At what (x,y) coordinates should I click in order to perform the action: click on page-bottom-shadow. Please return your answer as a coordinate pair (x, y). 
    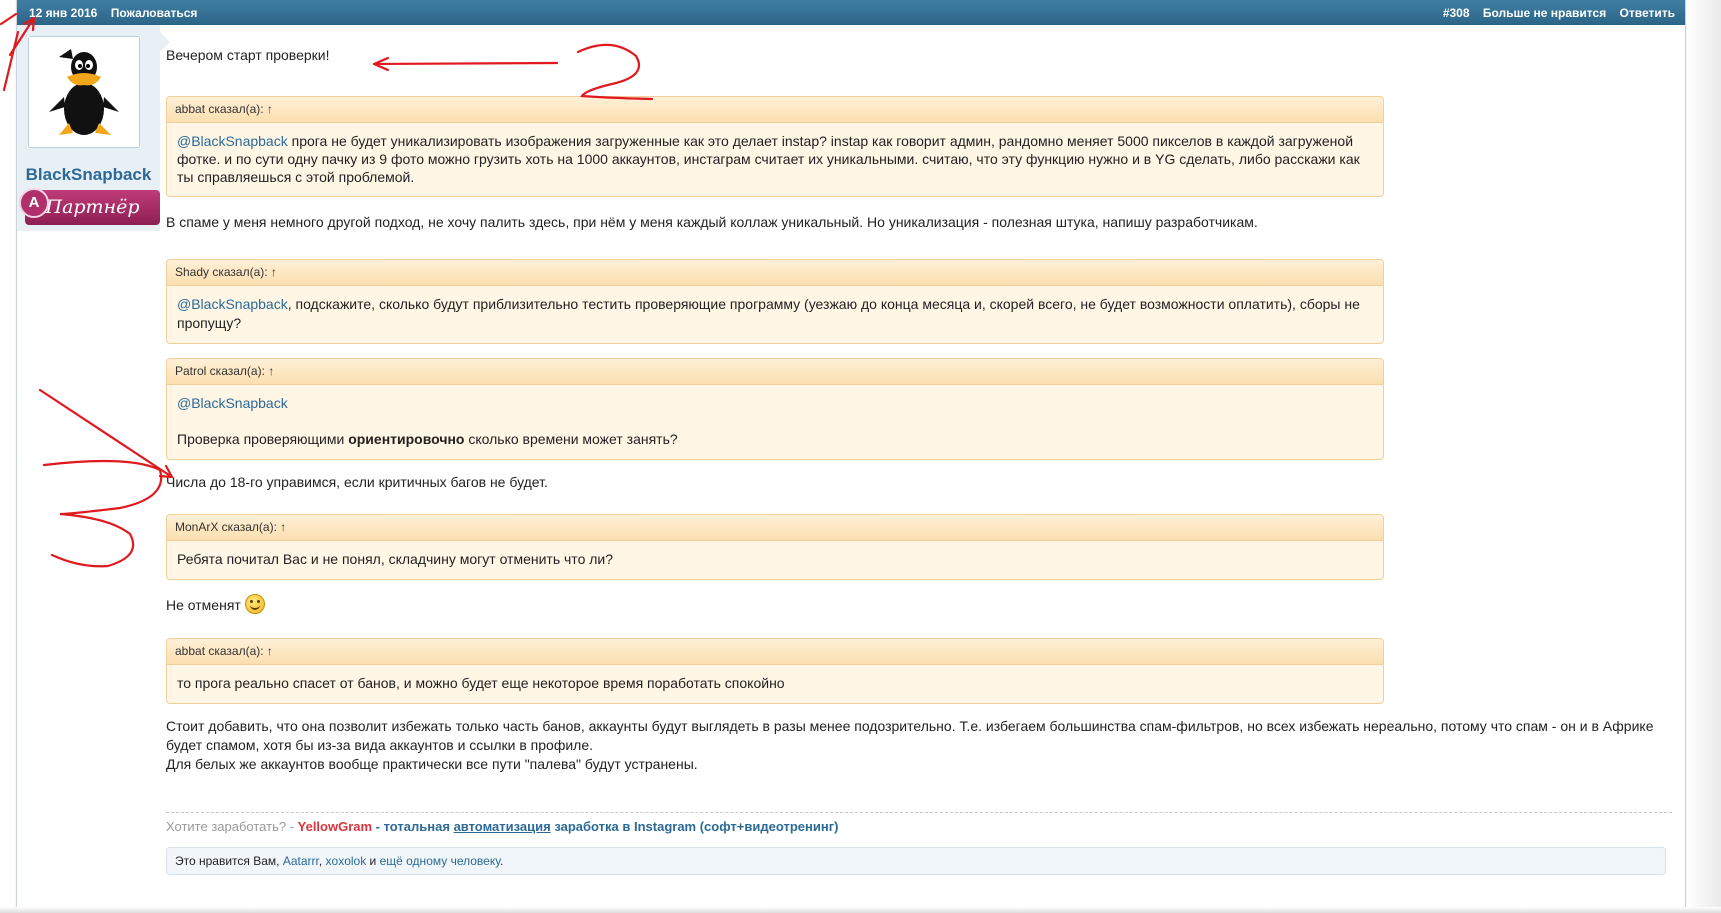
    Looking at the image, I should click on (860, 910).